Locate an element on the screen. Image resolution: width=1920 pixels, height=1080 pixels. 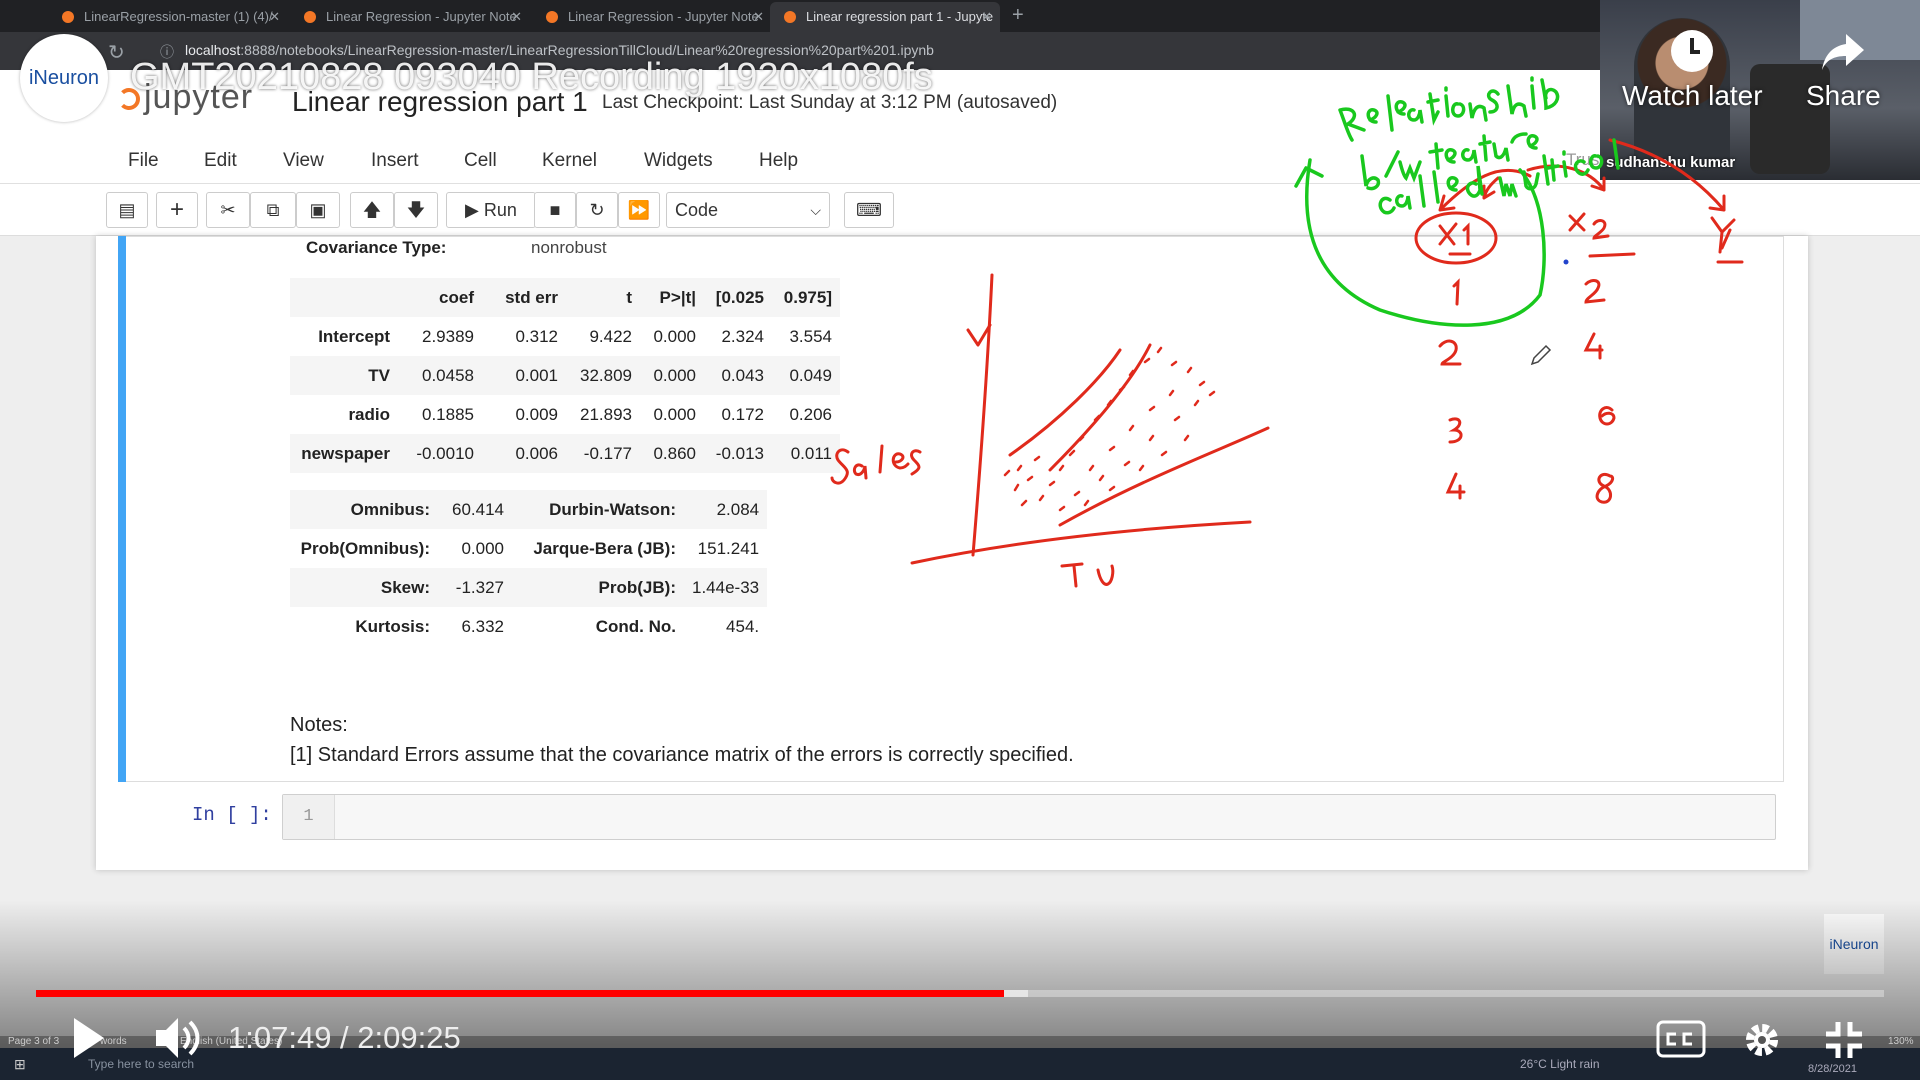
menu-edit: Edit is located at coordinates (220, 161).